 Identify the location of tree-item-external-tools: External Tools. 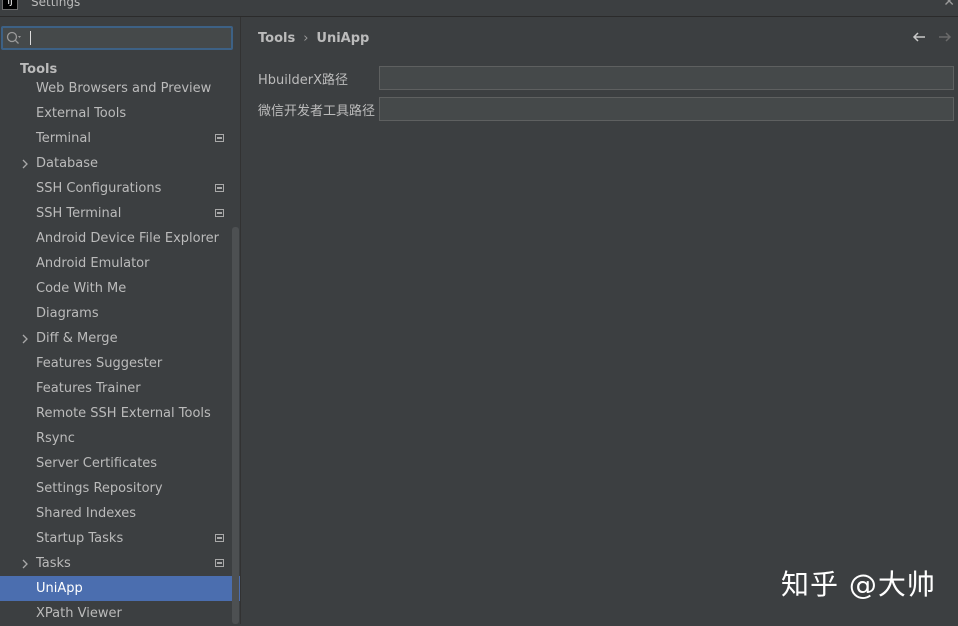
(120, 113).